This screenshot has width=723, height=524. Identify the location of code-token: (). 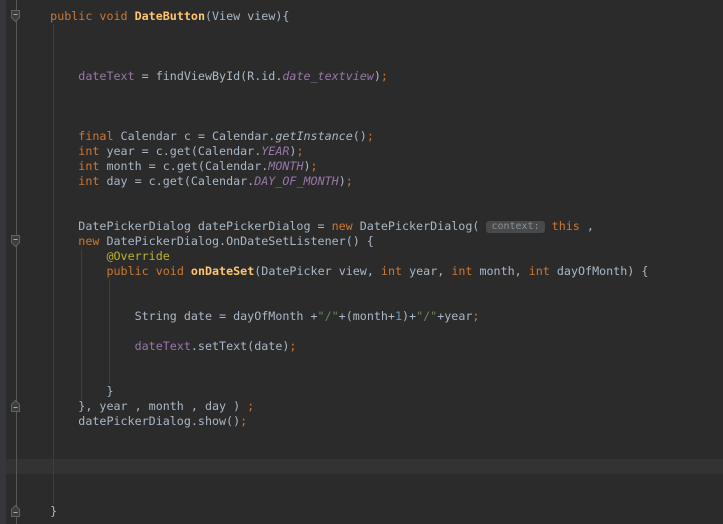
(359, 136).